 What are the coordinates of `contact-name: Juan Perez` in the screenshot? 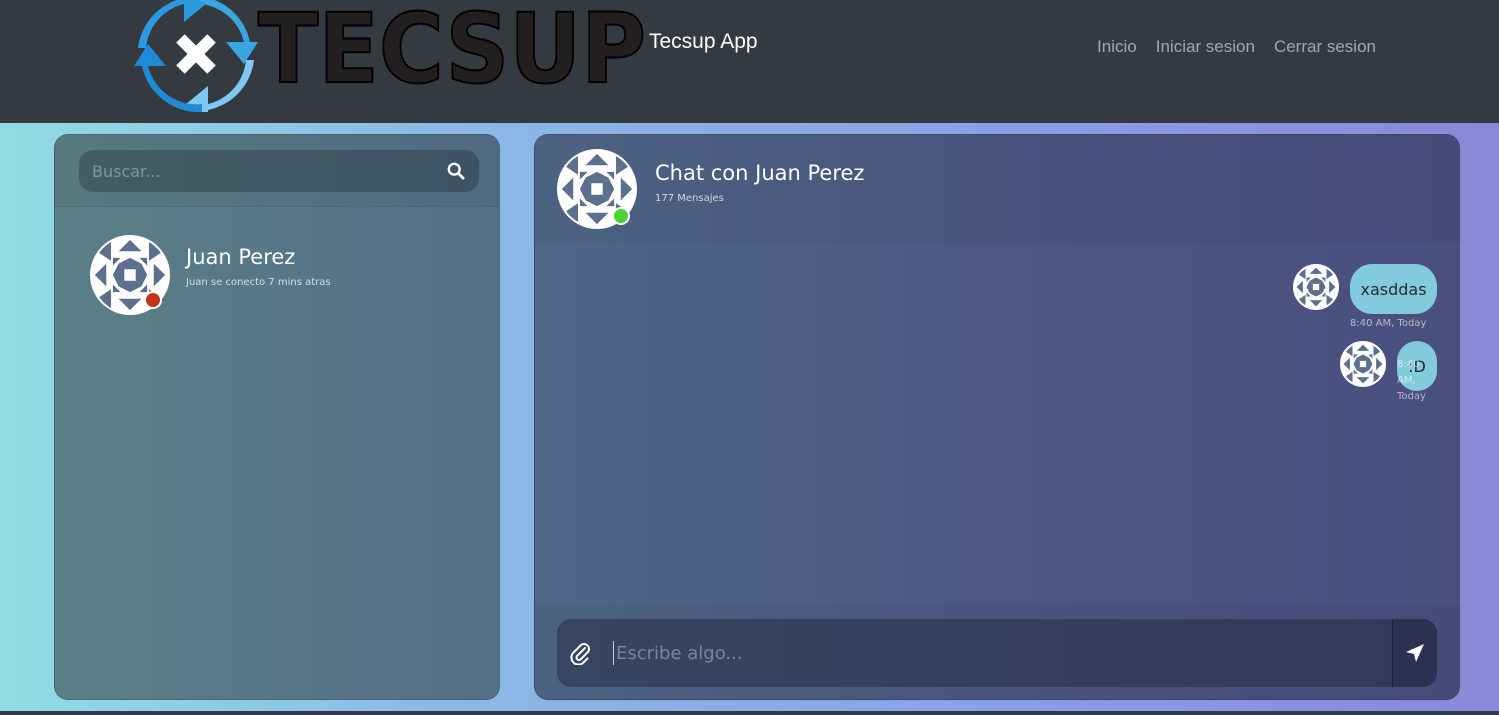 It's located at (241, 257).